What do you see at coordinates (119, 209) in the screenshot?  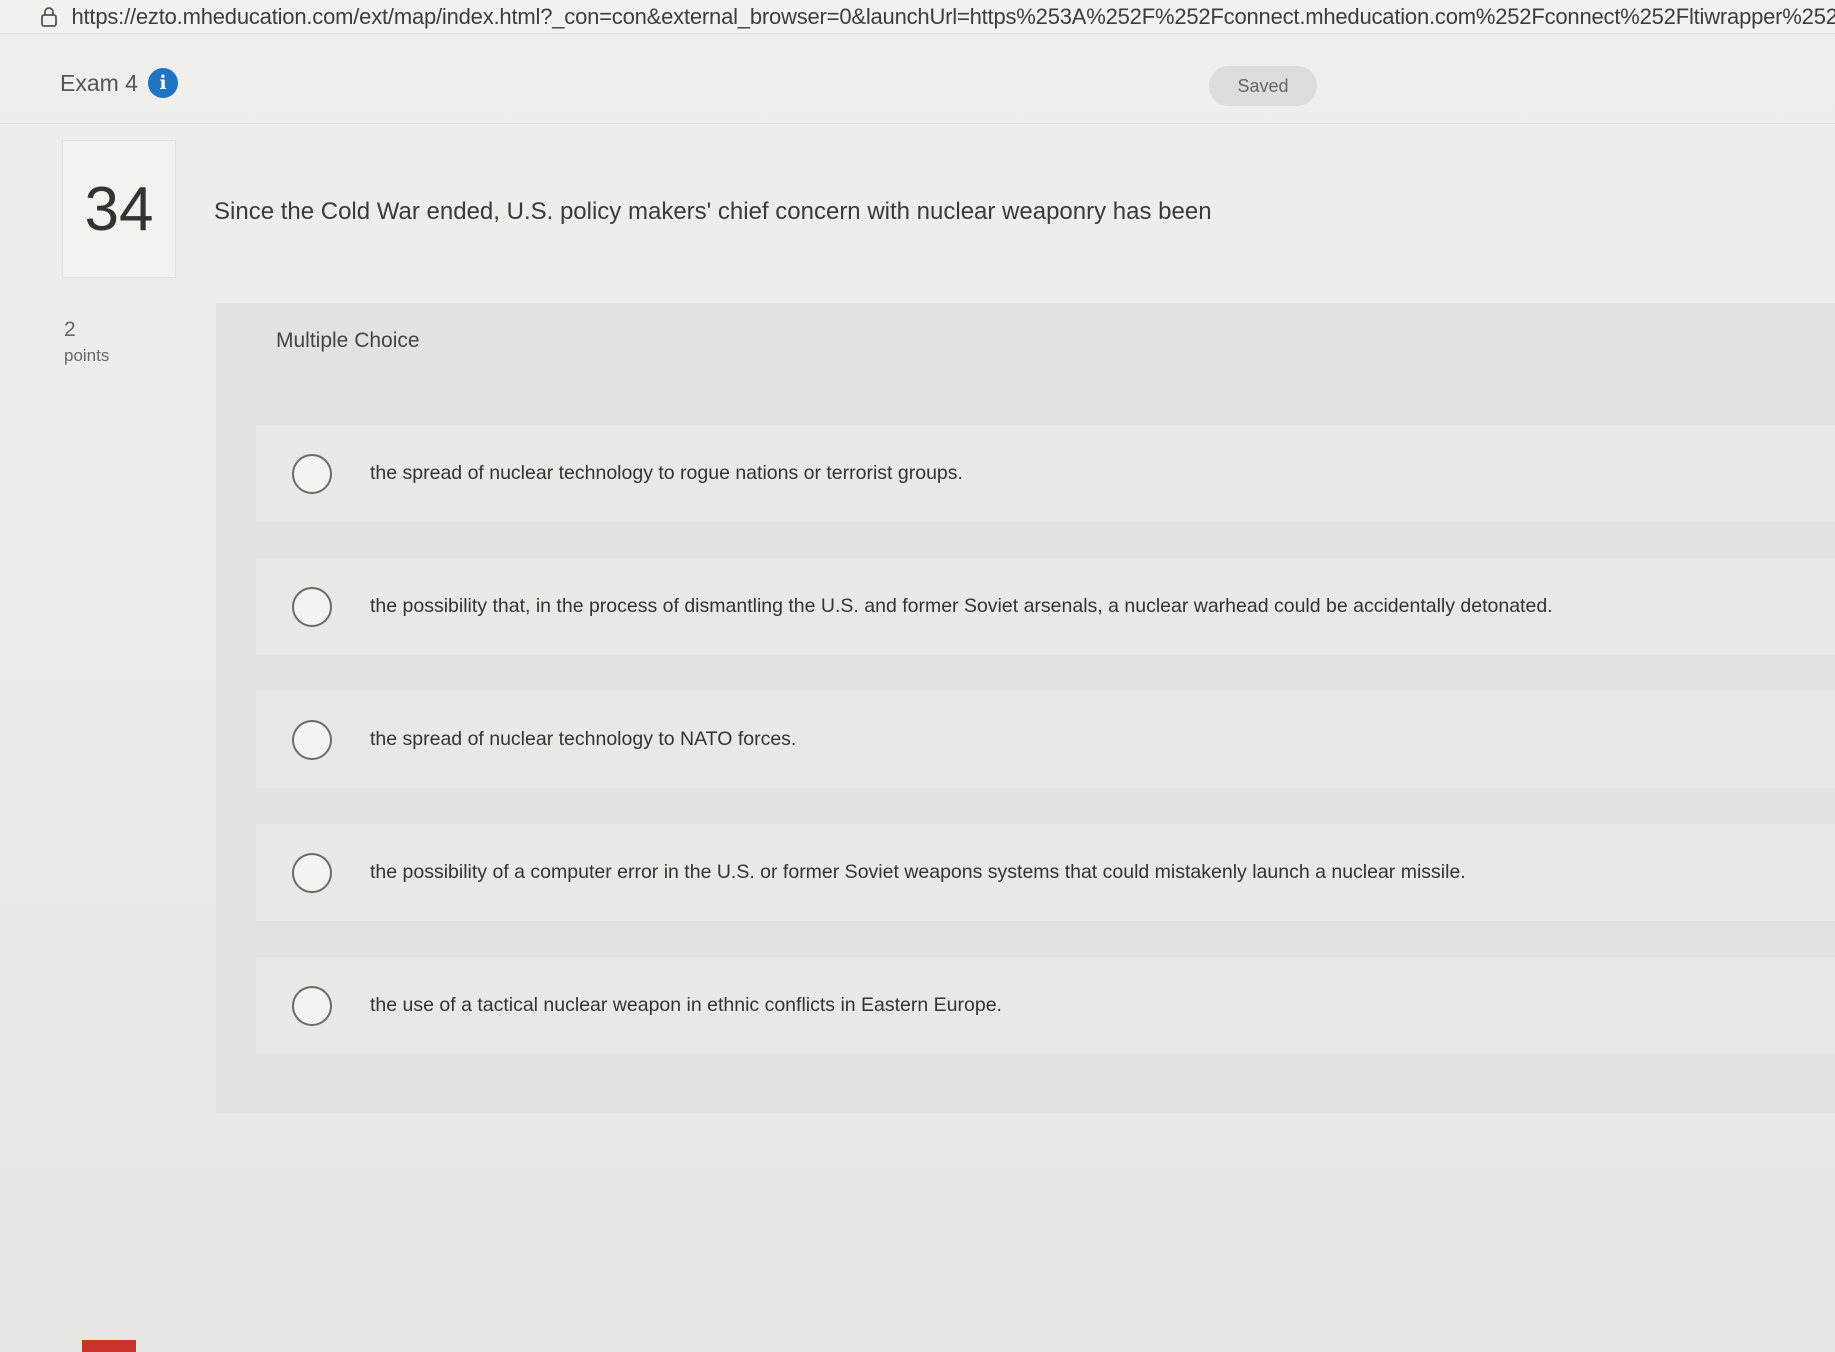 I see `question-number: 34` at bounding box center [119, 209].